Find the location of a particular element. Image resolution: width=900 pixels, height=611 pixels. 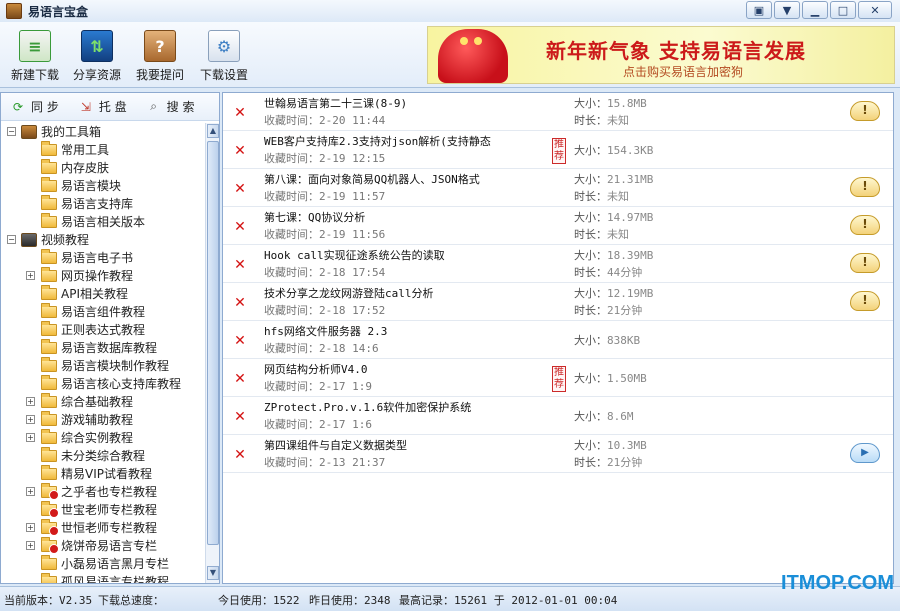

tree-item: 正则表达式教程 is located at coordinates (103, 330).